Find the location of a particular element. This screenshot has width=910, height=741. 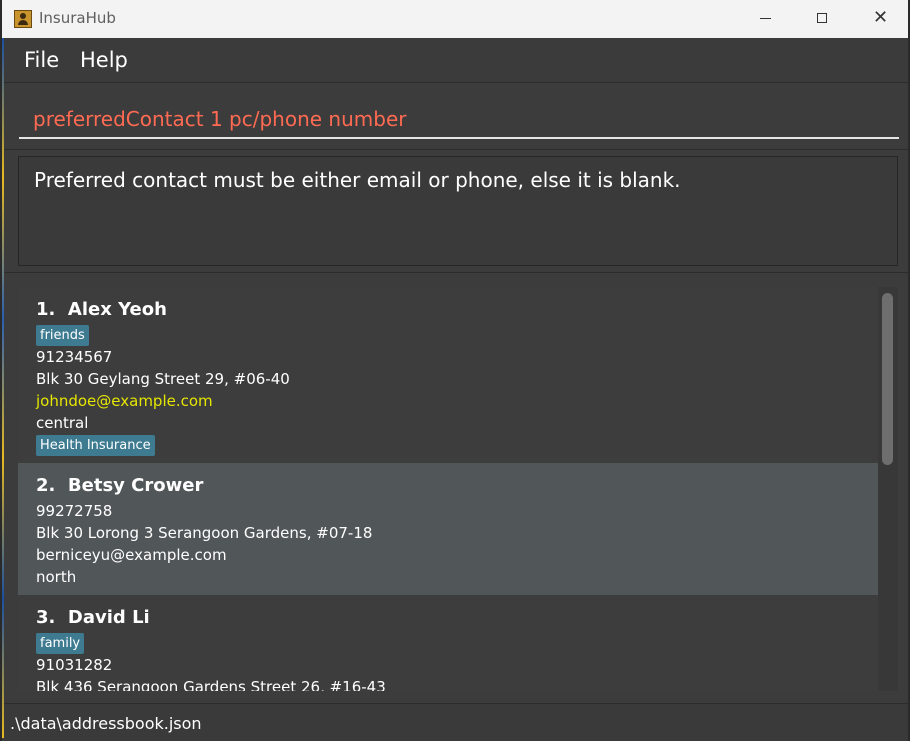

menu-bar: File Help is located at coordinates (456, 60).